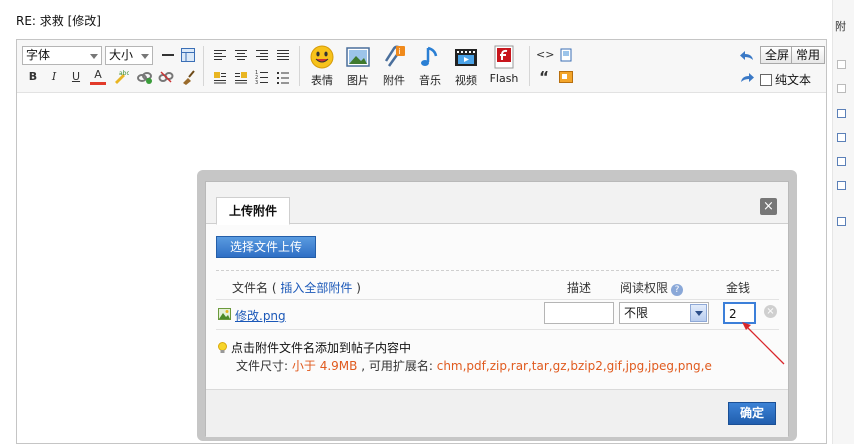 The image size is (854, 444). What do you see at coordinates (497, 203) in the screenshot?
I see `dialog-tab-bar: 上传附件 ×` at bounding box center [497, 203].